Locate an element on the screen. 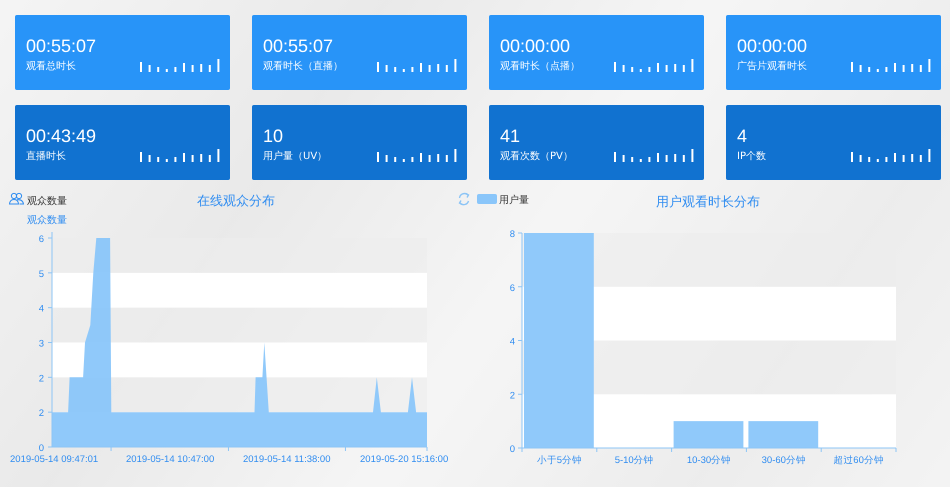 This screenshot has width=950, height=487. legend-label: 用户量 is located at coordinates (514, 200).